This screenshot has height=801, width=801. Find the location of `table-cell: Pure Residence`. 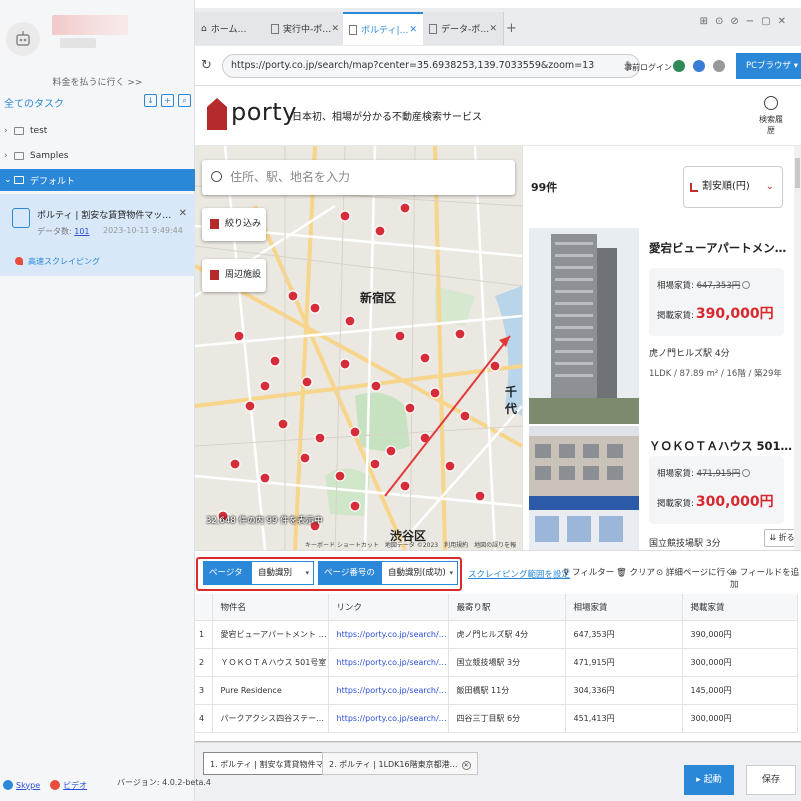

table-cell: Pure Residence is located at coordinates (270, 690).